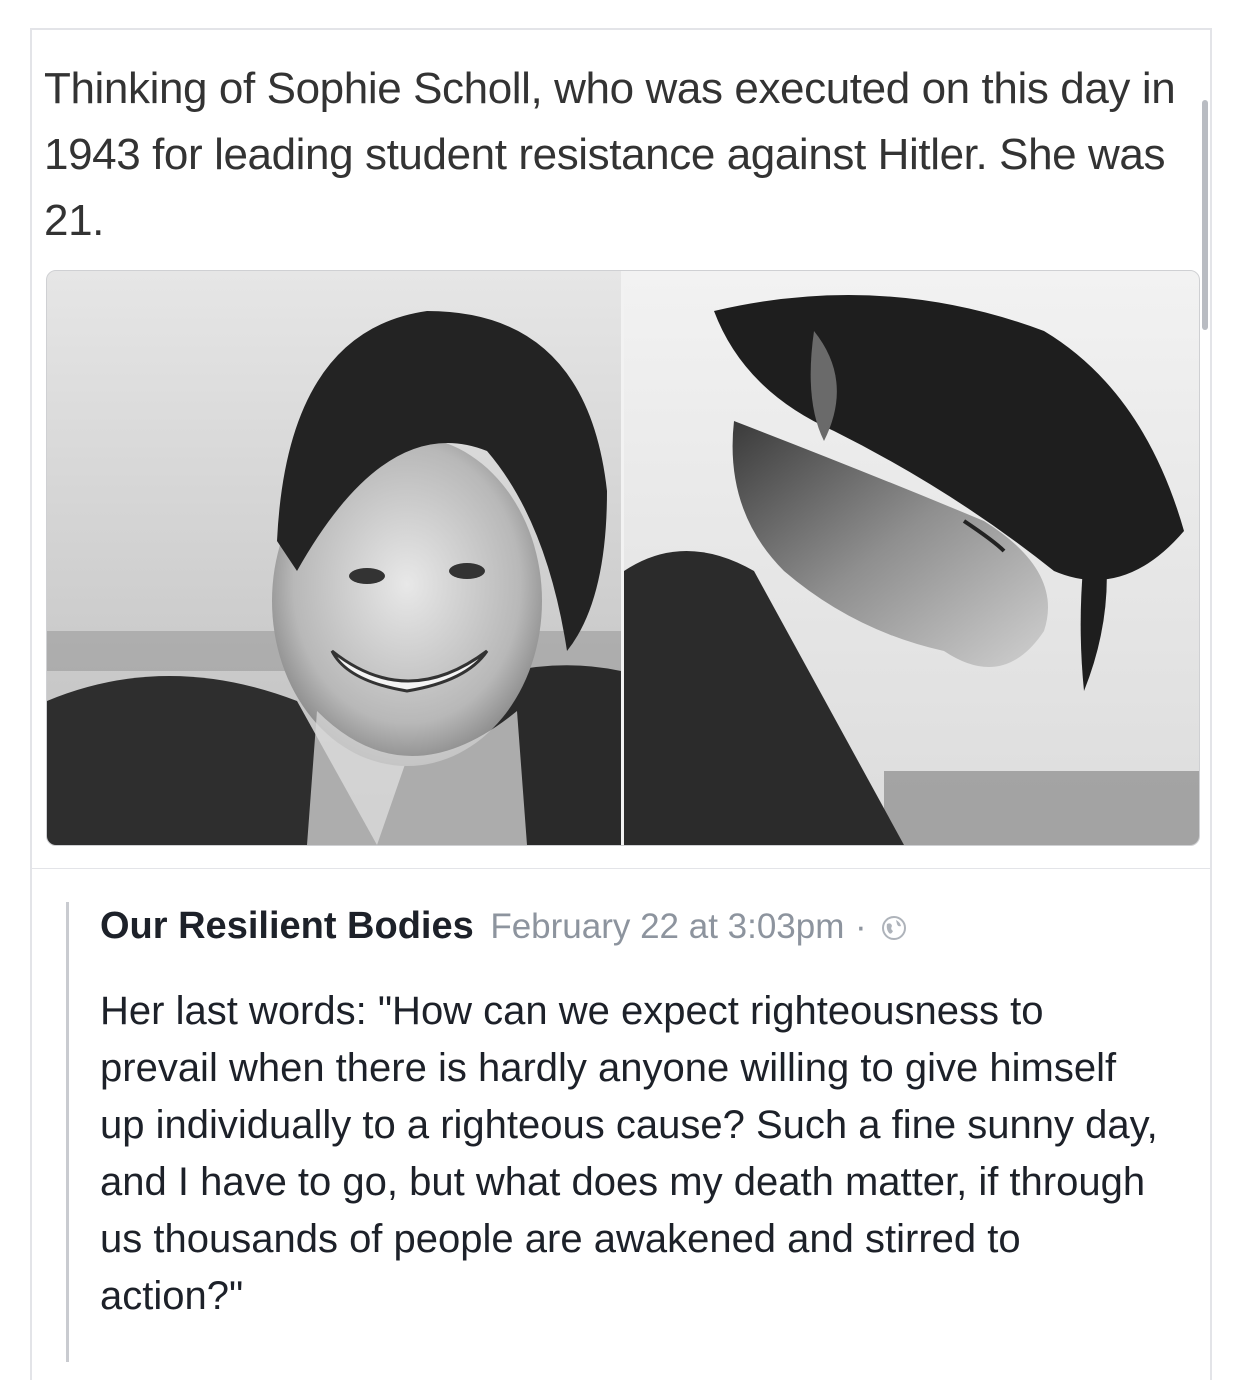 This screenshot has height=1380, width=1242. I want to click on scrollbar-thumb, so click(1205, 215).